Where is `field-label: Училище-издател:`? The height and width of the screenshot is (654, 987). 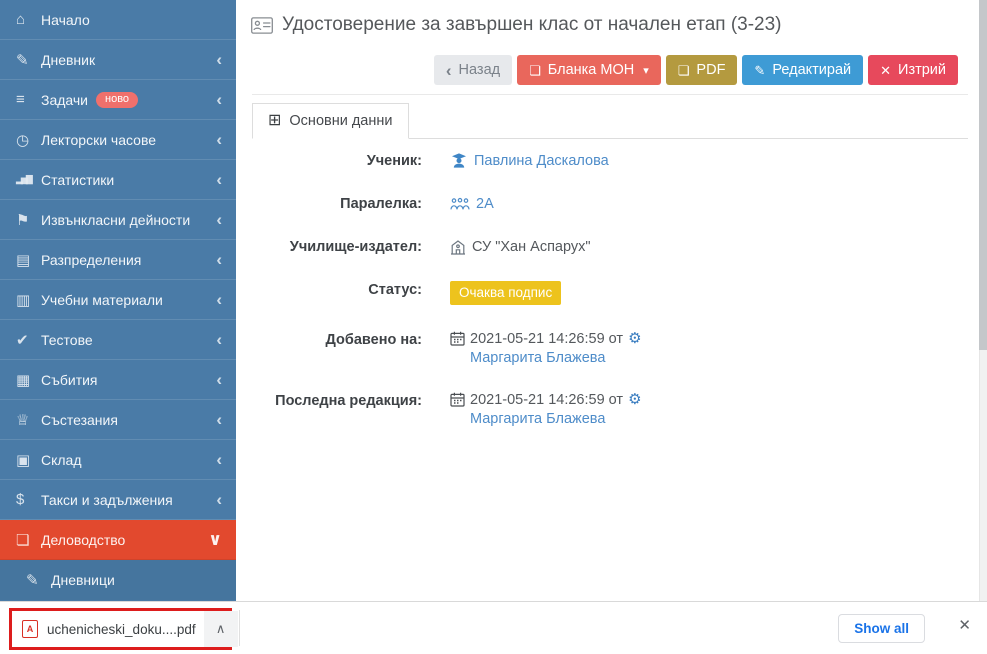
field-label: Училище-издател: is located at coordinates (355, 247).